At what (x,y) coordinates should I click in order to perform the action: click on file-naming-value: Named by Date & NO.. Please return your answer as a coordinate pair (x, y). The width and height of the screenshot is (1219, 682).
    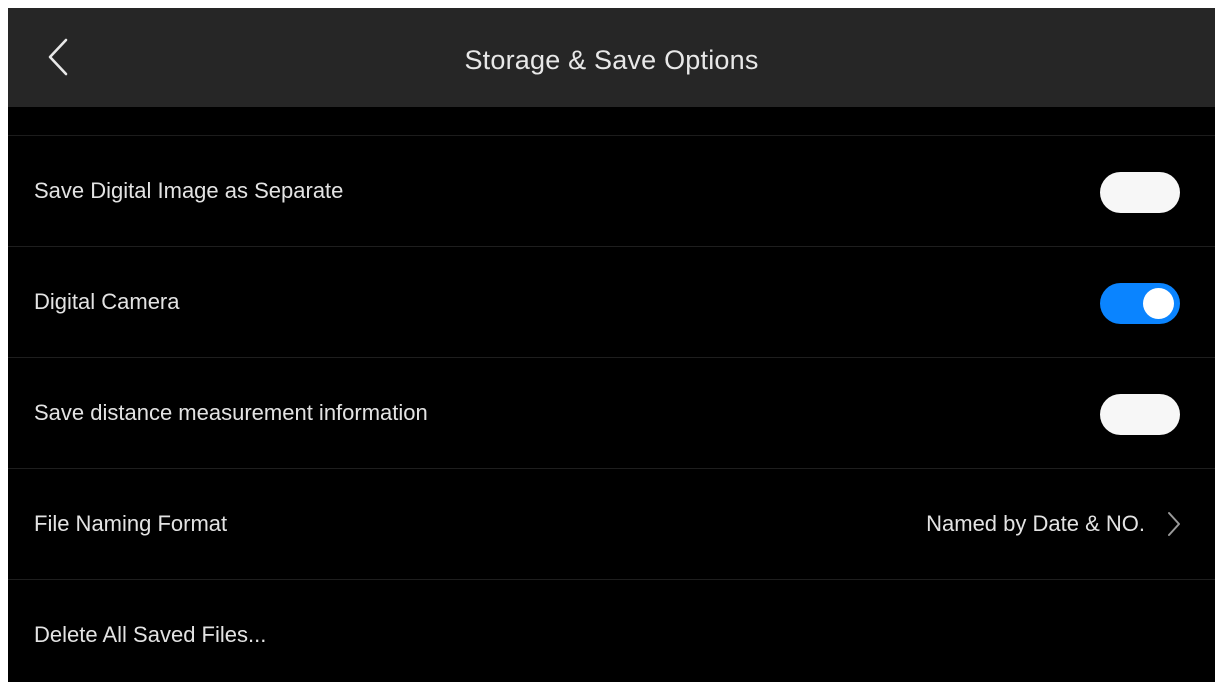
    Looking at the image, I should click on (1035, 523).